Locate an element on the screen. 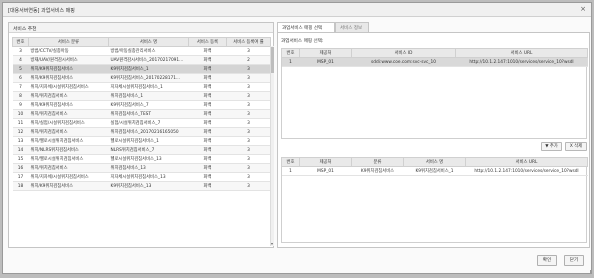 The height and width of the screenshot is (278, 594). table-row: 18 위치/K9위치검침서비스 K9위치검침서비스_13 화백 3 is located at coordinates (141, 186).